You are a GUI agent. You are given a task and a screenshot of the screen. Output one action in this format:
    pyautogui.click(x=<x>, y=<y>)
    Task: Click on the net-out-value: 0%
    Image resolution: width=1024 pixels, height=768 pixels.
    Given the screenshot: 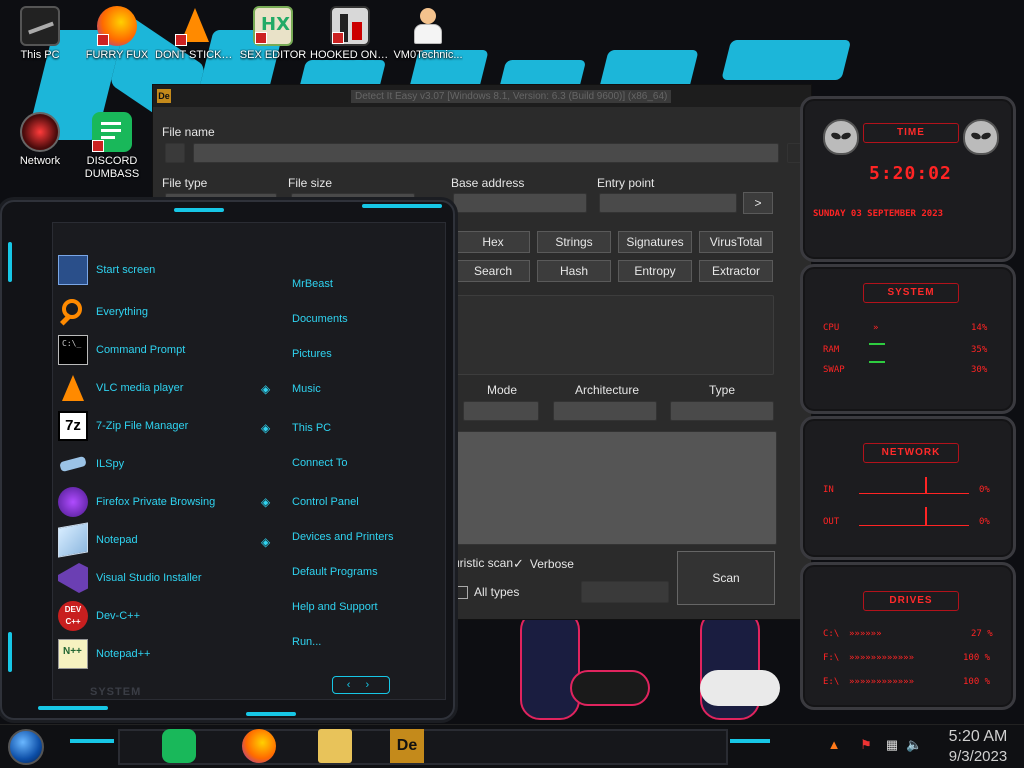 What is the action you would take?
    pyautogui.click(x=984, y=522)
    